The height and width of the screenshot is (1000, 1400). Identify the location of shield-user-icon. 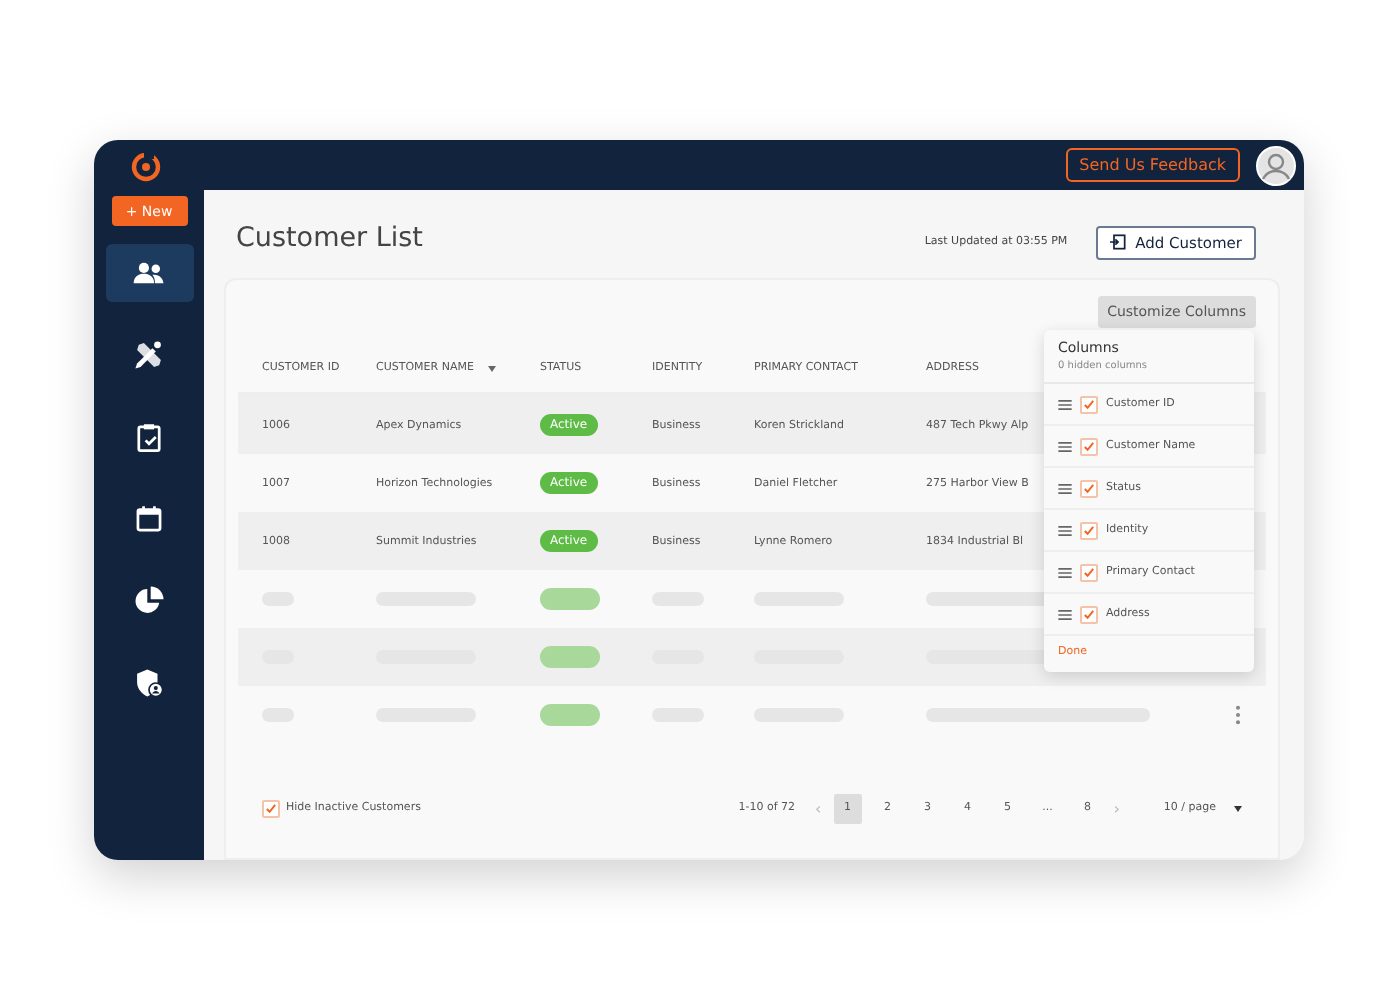
(149, 683).